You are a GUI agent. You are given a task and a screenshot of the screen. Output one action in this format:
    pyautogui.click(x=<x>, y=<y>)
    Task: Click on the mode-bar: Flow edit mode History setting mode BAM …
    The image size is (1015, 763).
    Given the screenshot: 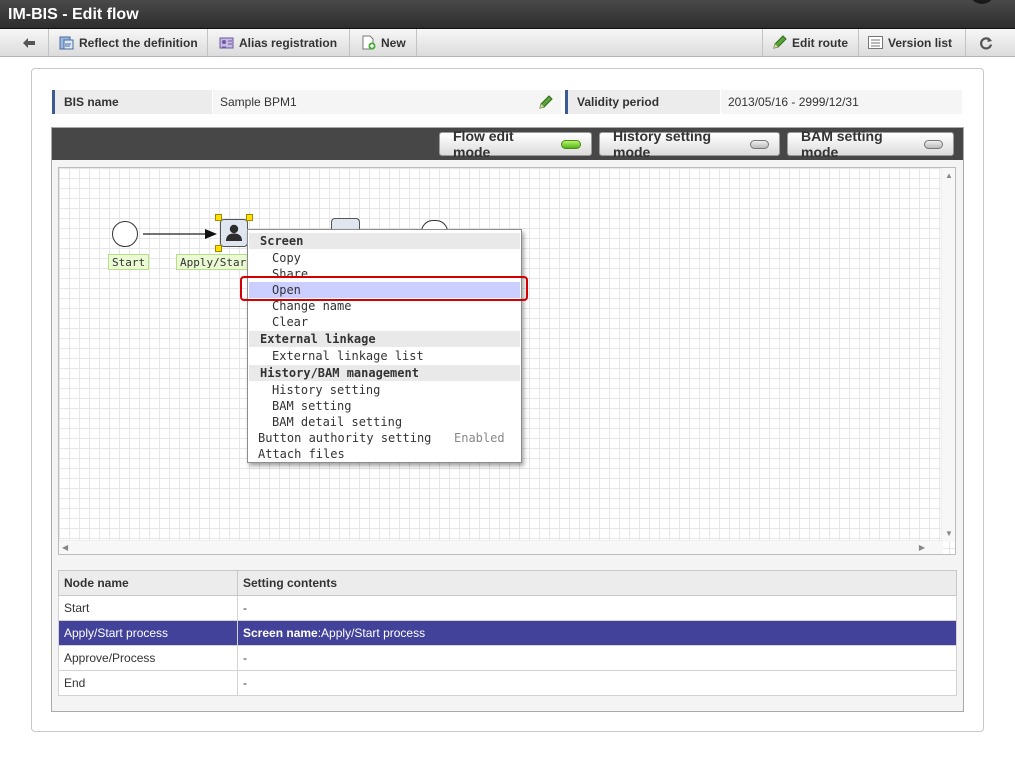 What is the action you would take?
    pyautogui.click(x=507, y=144)
    